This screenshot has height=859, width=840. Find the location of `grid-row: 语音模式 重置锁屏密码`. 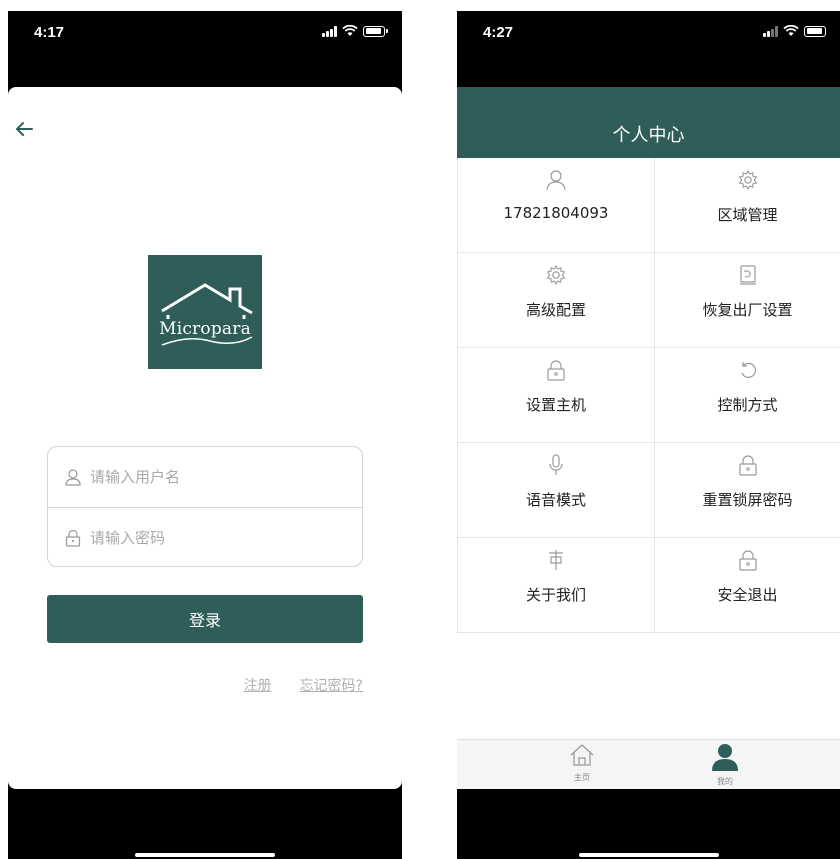

grid-row: 语音模式 重置锁屏密码 is located at coordinates (648, 490).